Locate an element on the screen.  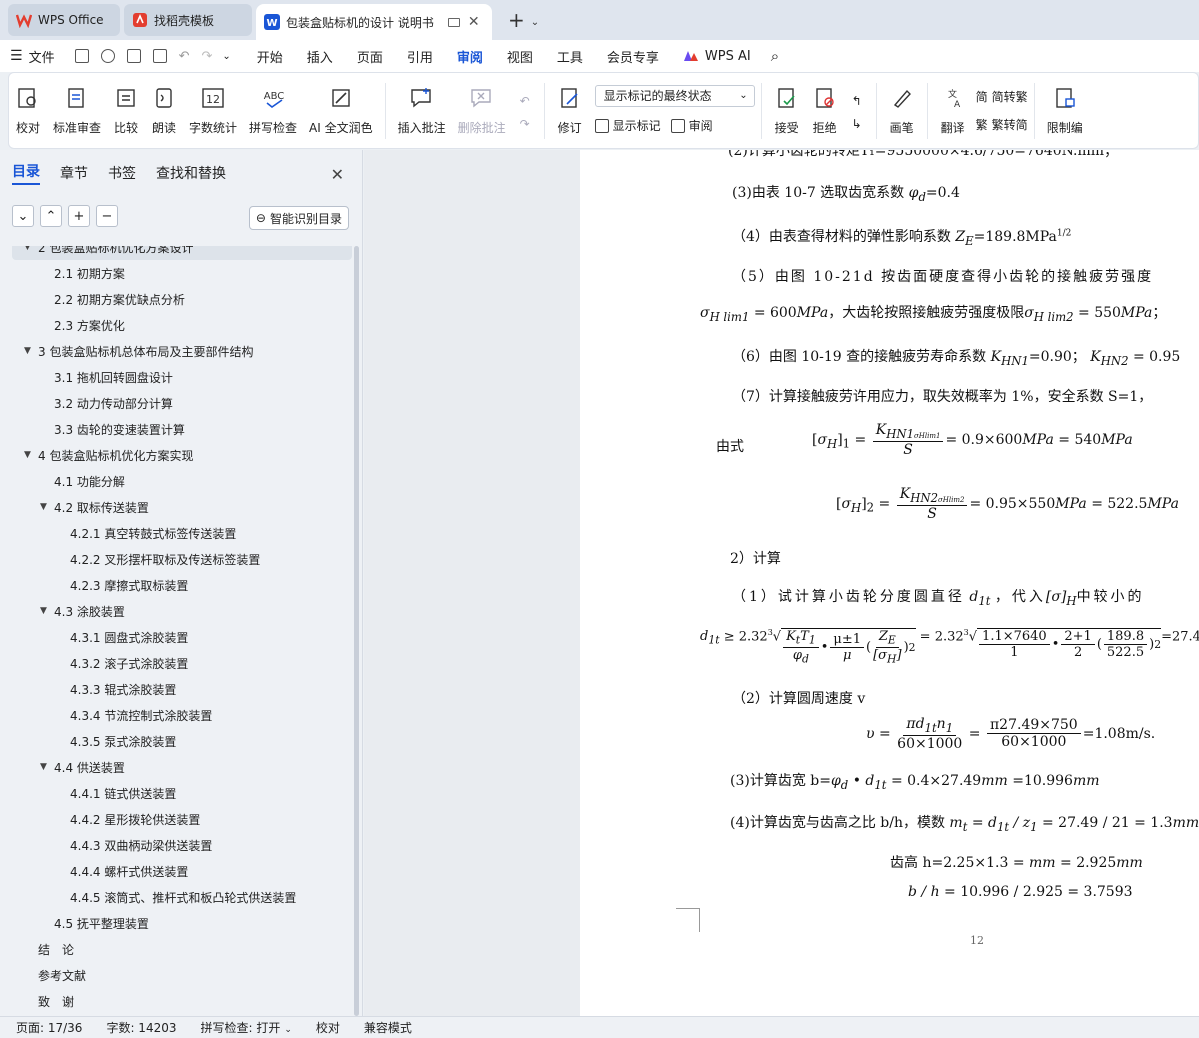
toc-item: 4.2.3 摩擦式取标装置 is located at coordinates (182, 585).